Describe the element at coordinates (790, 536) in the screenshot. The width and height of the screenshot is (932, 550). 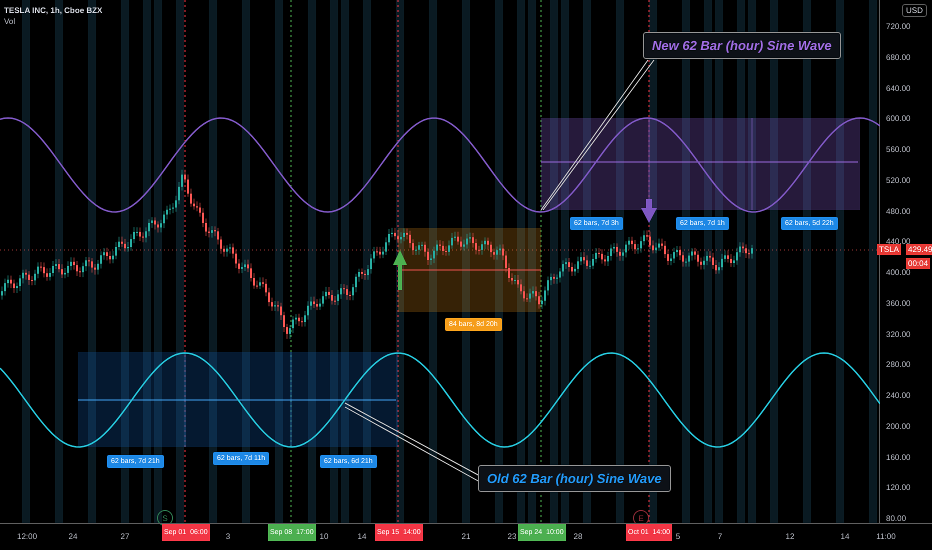
I see `time-axis-label: 12` at that location.